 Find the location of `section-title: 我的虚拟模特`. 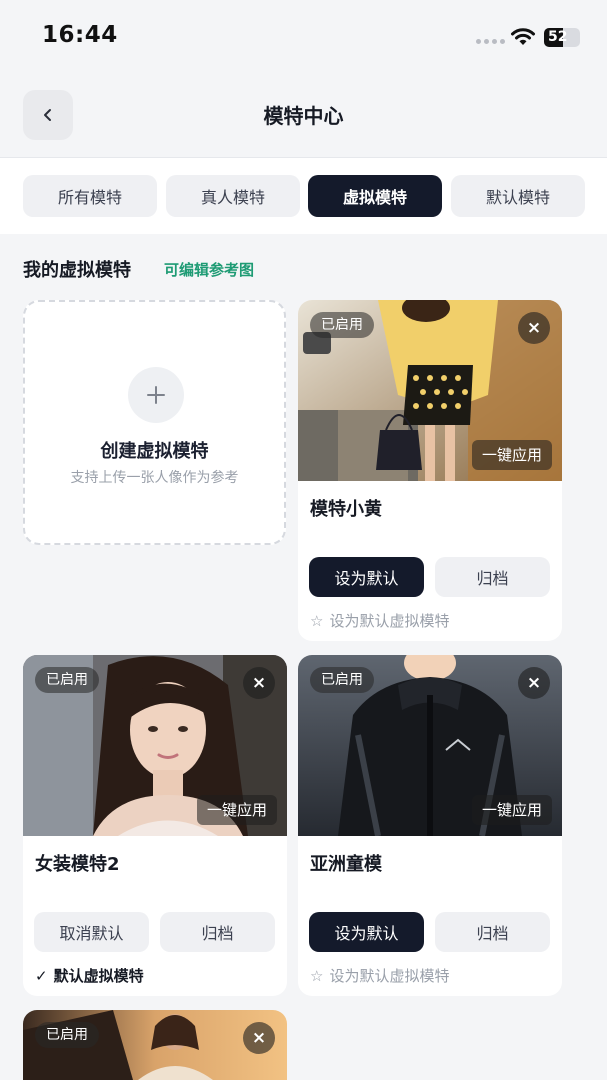

section-title: 我的虚拟模特 is located at coordinates (77, 270).